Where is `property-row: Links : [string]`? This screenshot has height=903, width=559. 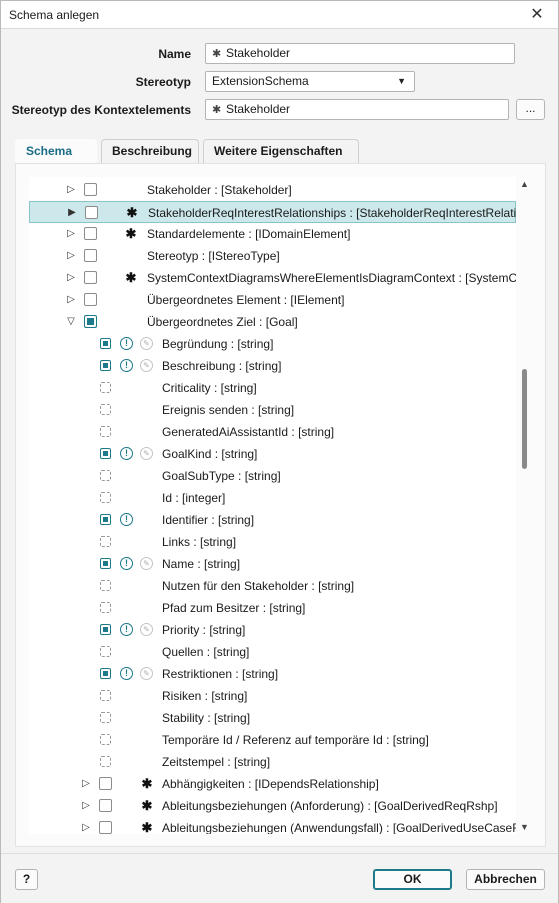 property-row: Links : [string] is located at coordinates (272, 542).